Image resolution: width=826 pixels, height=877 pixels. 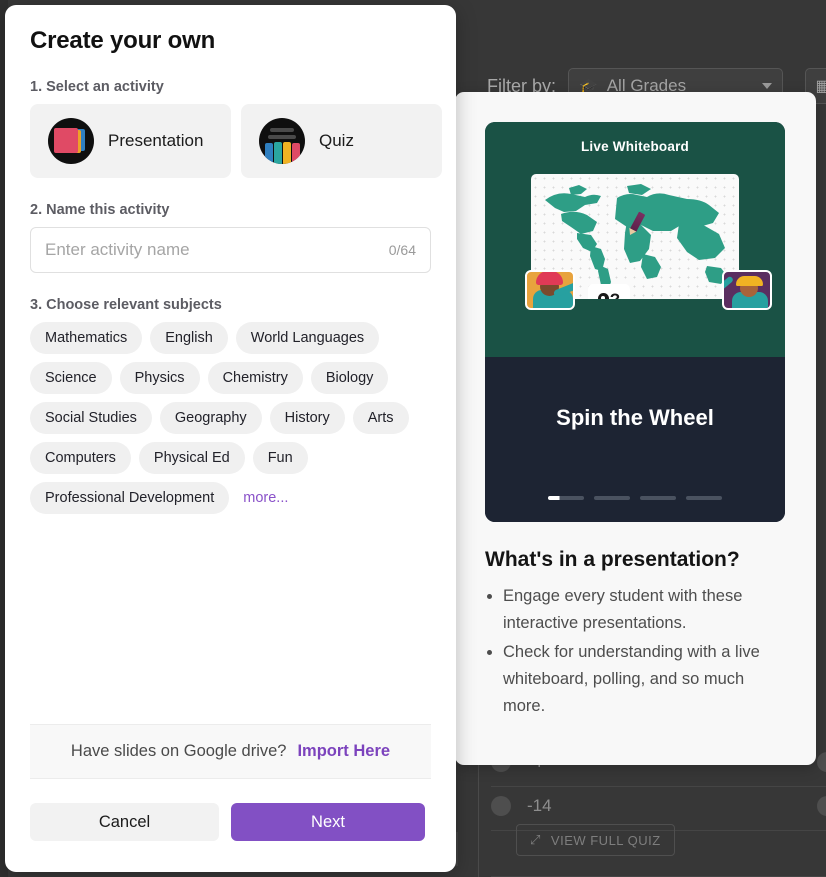 What do you see at coordinates (549, 278) in the screenshot?
I see `avatar-hair` at bounding box center [549, 278].